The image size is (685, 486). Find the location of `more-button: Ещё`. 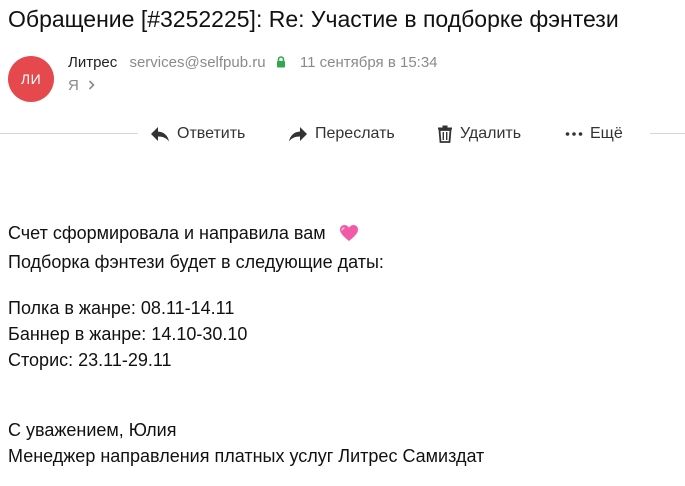

more-button: Ещё is located at coordinates (594, 134).